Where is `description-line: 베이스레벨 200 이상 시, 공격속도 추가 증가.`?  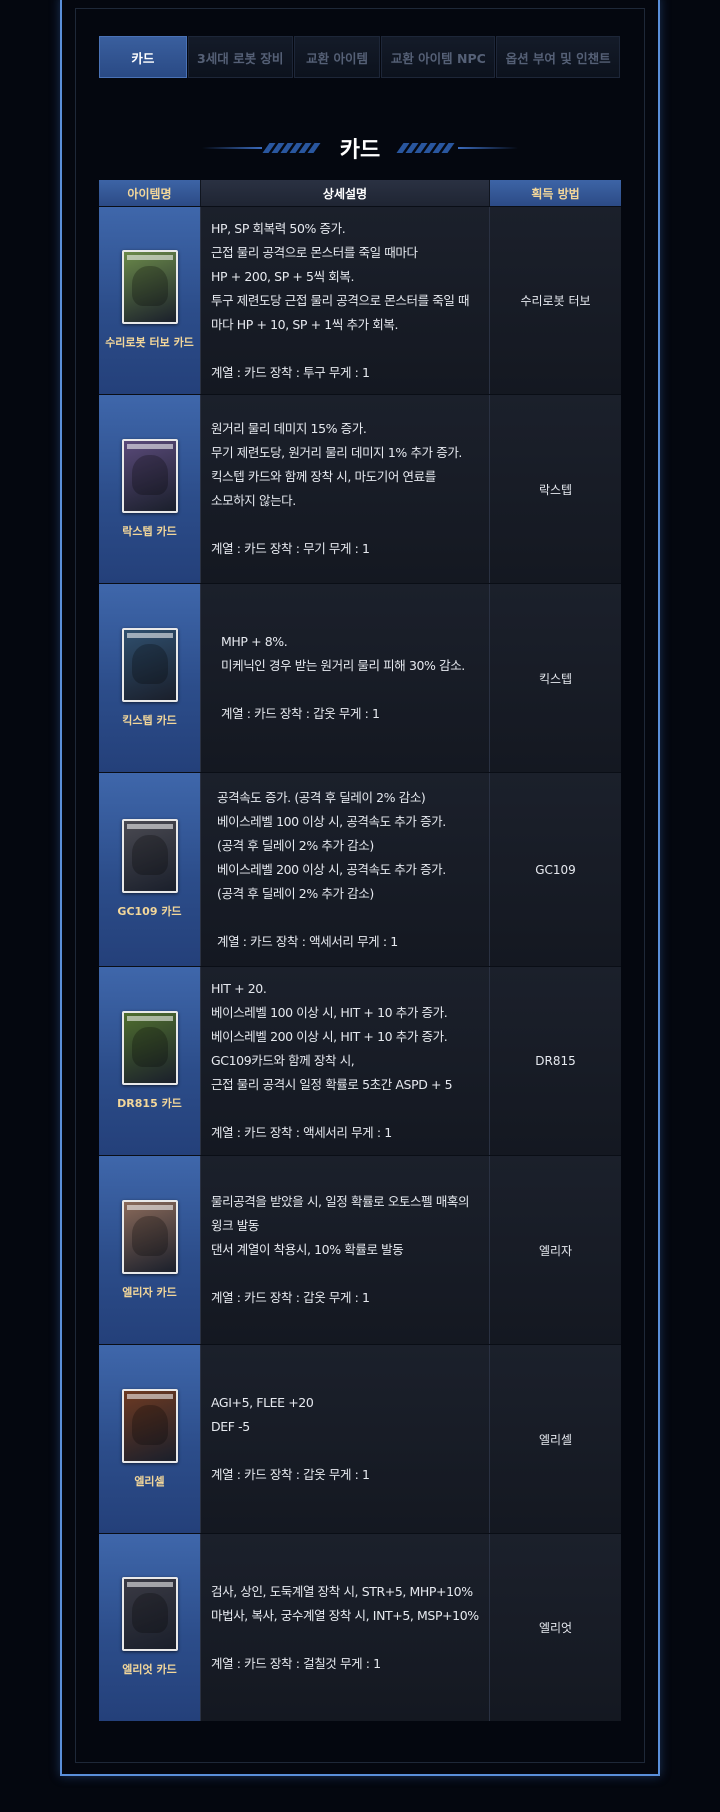 description-line: 베이스레벨 200 이상 시, 공격속도 추가 증가. is located at coordinates (331, 869).